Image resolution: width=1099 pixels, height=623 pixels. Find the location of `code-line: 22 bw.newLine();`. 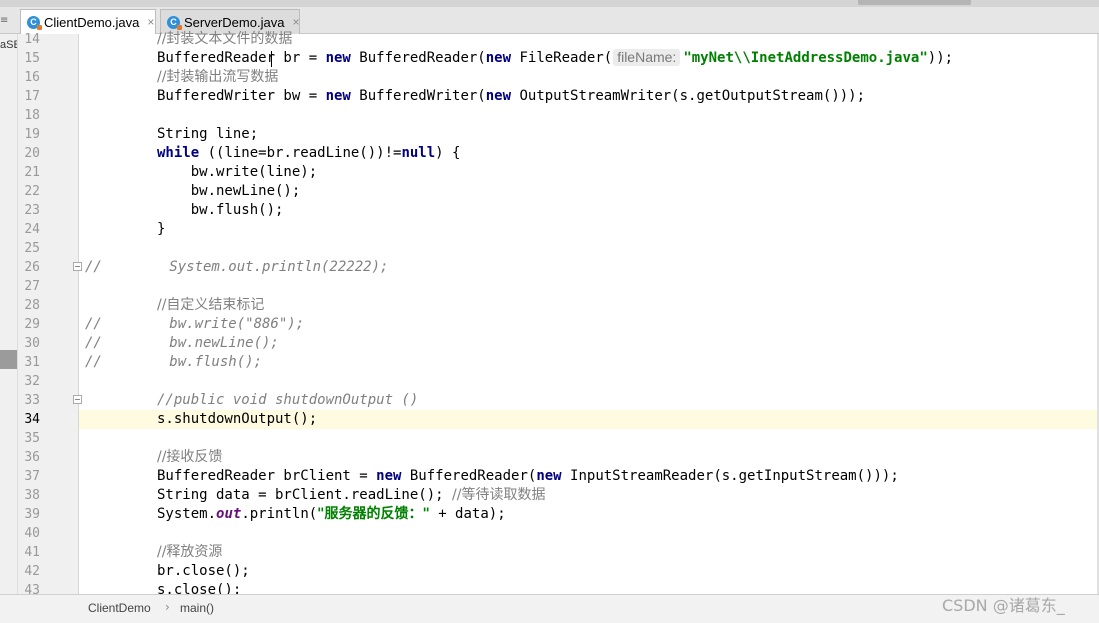

code-line: 22 bw.newLine(); is located at coordinates (549, 191).